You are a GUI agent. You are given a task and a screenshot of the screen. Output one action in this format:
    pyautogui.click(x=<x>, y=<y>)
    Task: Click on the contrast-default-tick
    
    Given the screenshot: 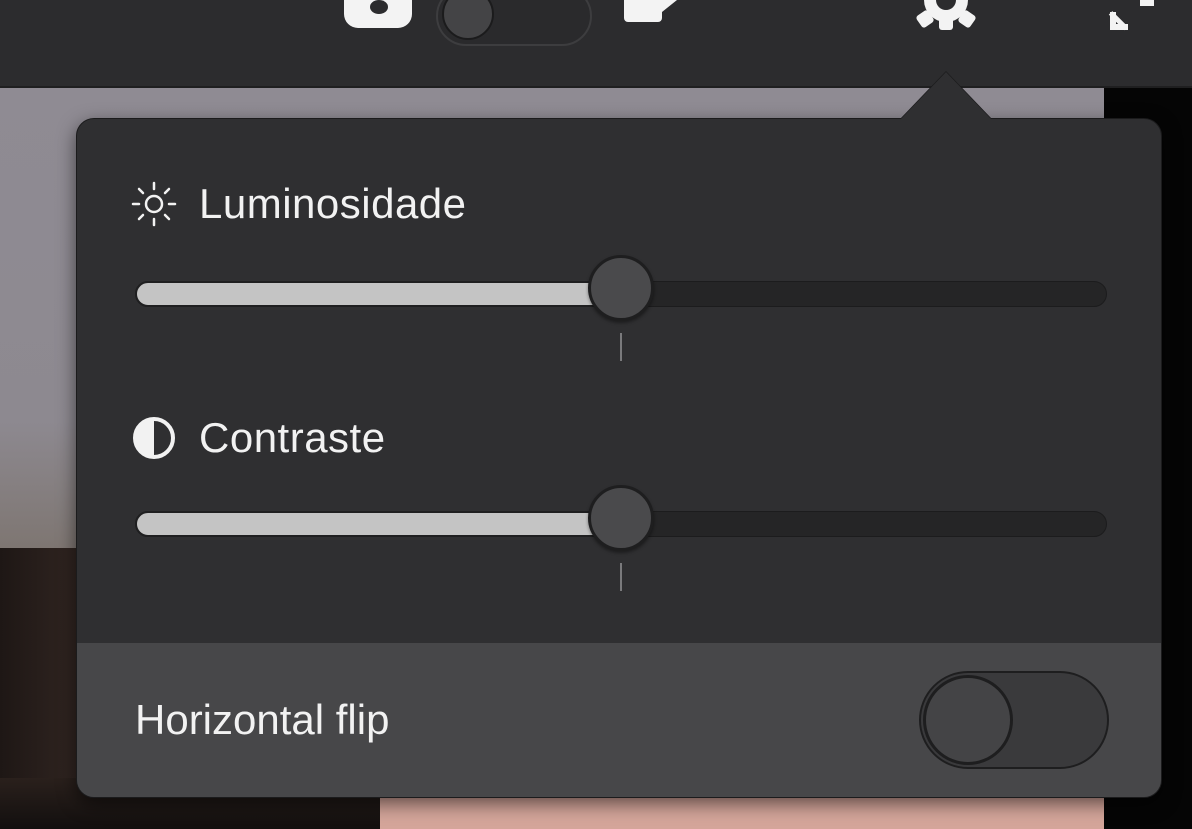 What is the action you would take?
    pyautogui.click(x=621, y=577)
    